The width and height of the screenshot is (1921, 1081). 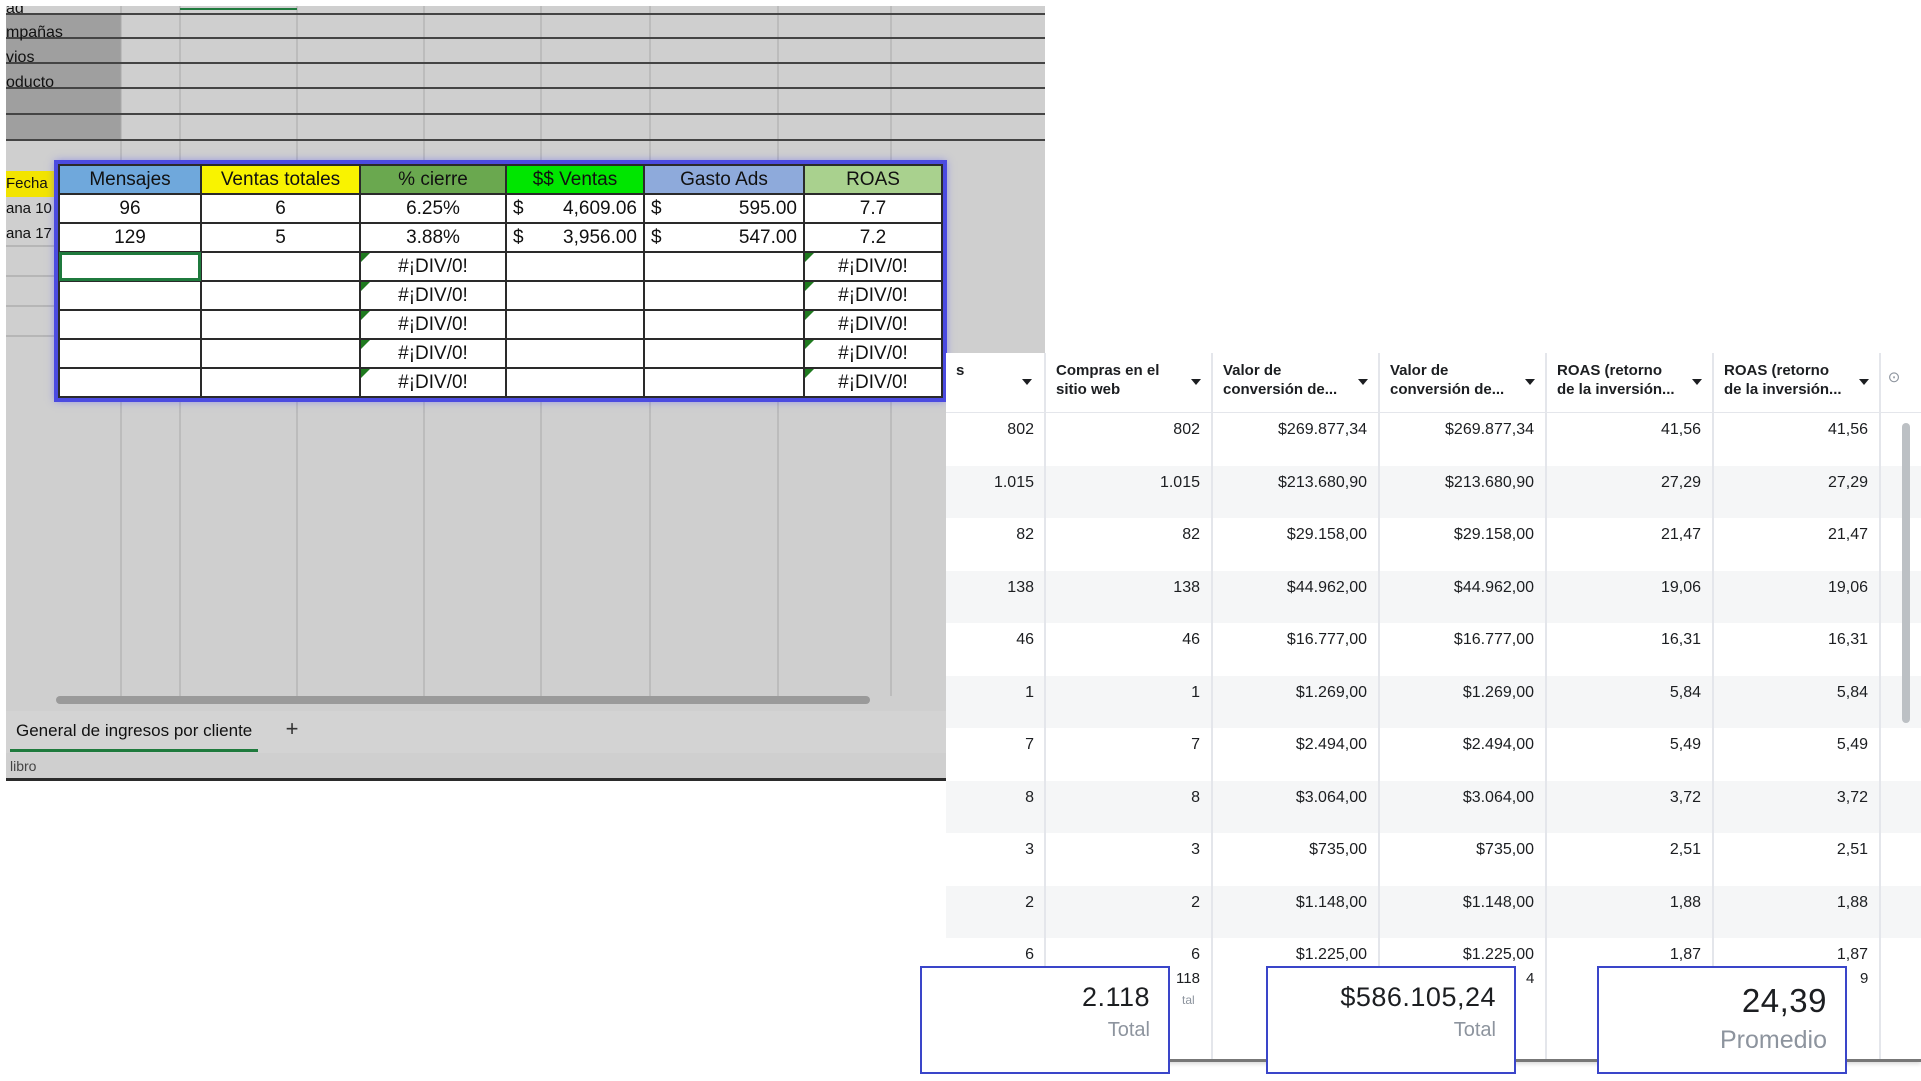 What do you see at coordinates (724, 179) in the screenshot?
I see `header-gasto-ads: Gasto Ads` at bounding box center [724, 179].